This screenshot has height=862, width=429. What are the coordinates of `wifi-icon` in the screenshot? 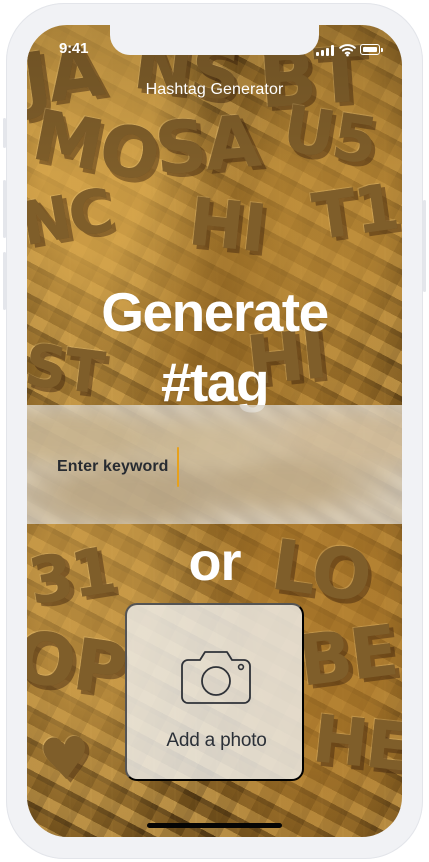 It's located at (347, 50).